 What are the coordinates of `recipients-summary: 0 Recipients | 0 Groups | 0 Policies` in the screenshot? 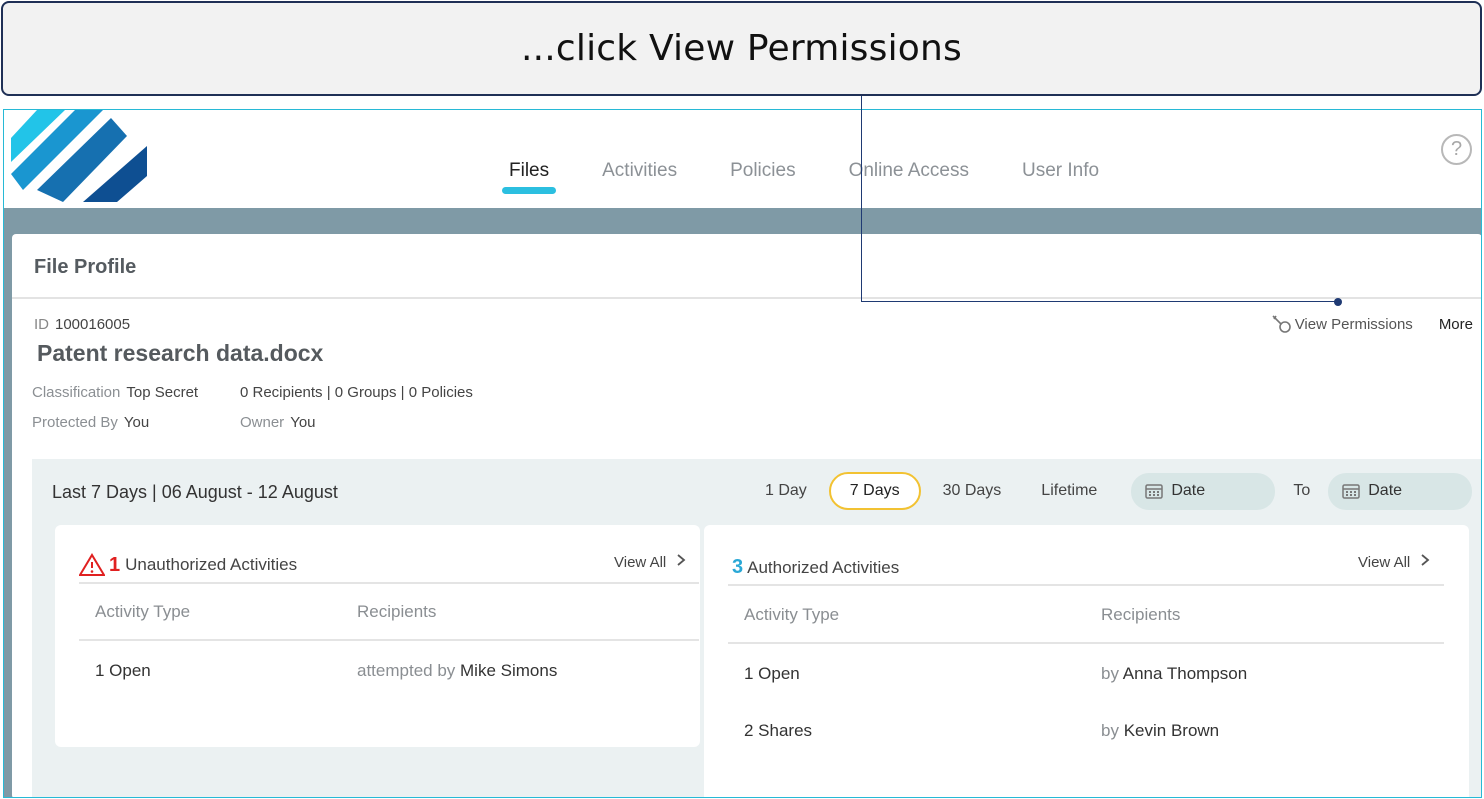 It's located at (356, 392).